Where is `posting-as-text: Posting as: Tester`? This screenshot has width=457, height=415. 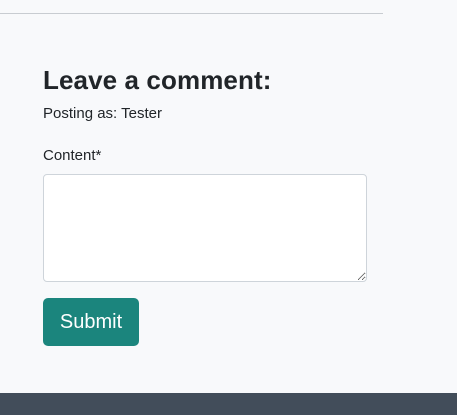
posting-as-text: Posting as: Tester is located at coordinates (102, 113).